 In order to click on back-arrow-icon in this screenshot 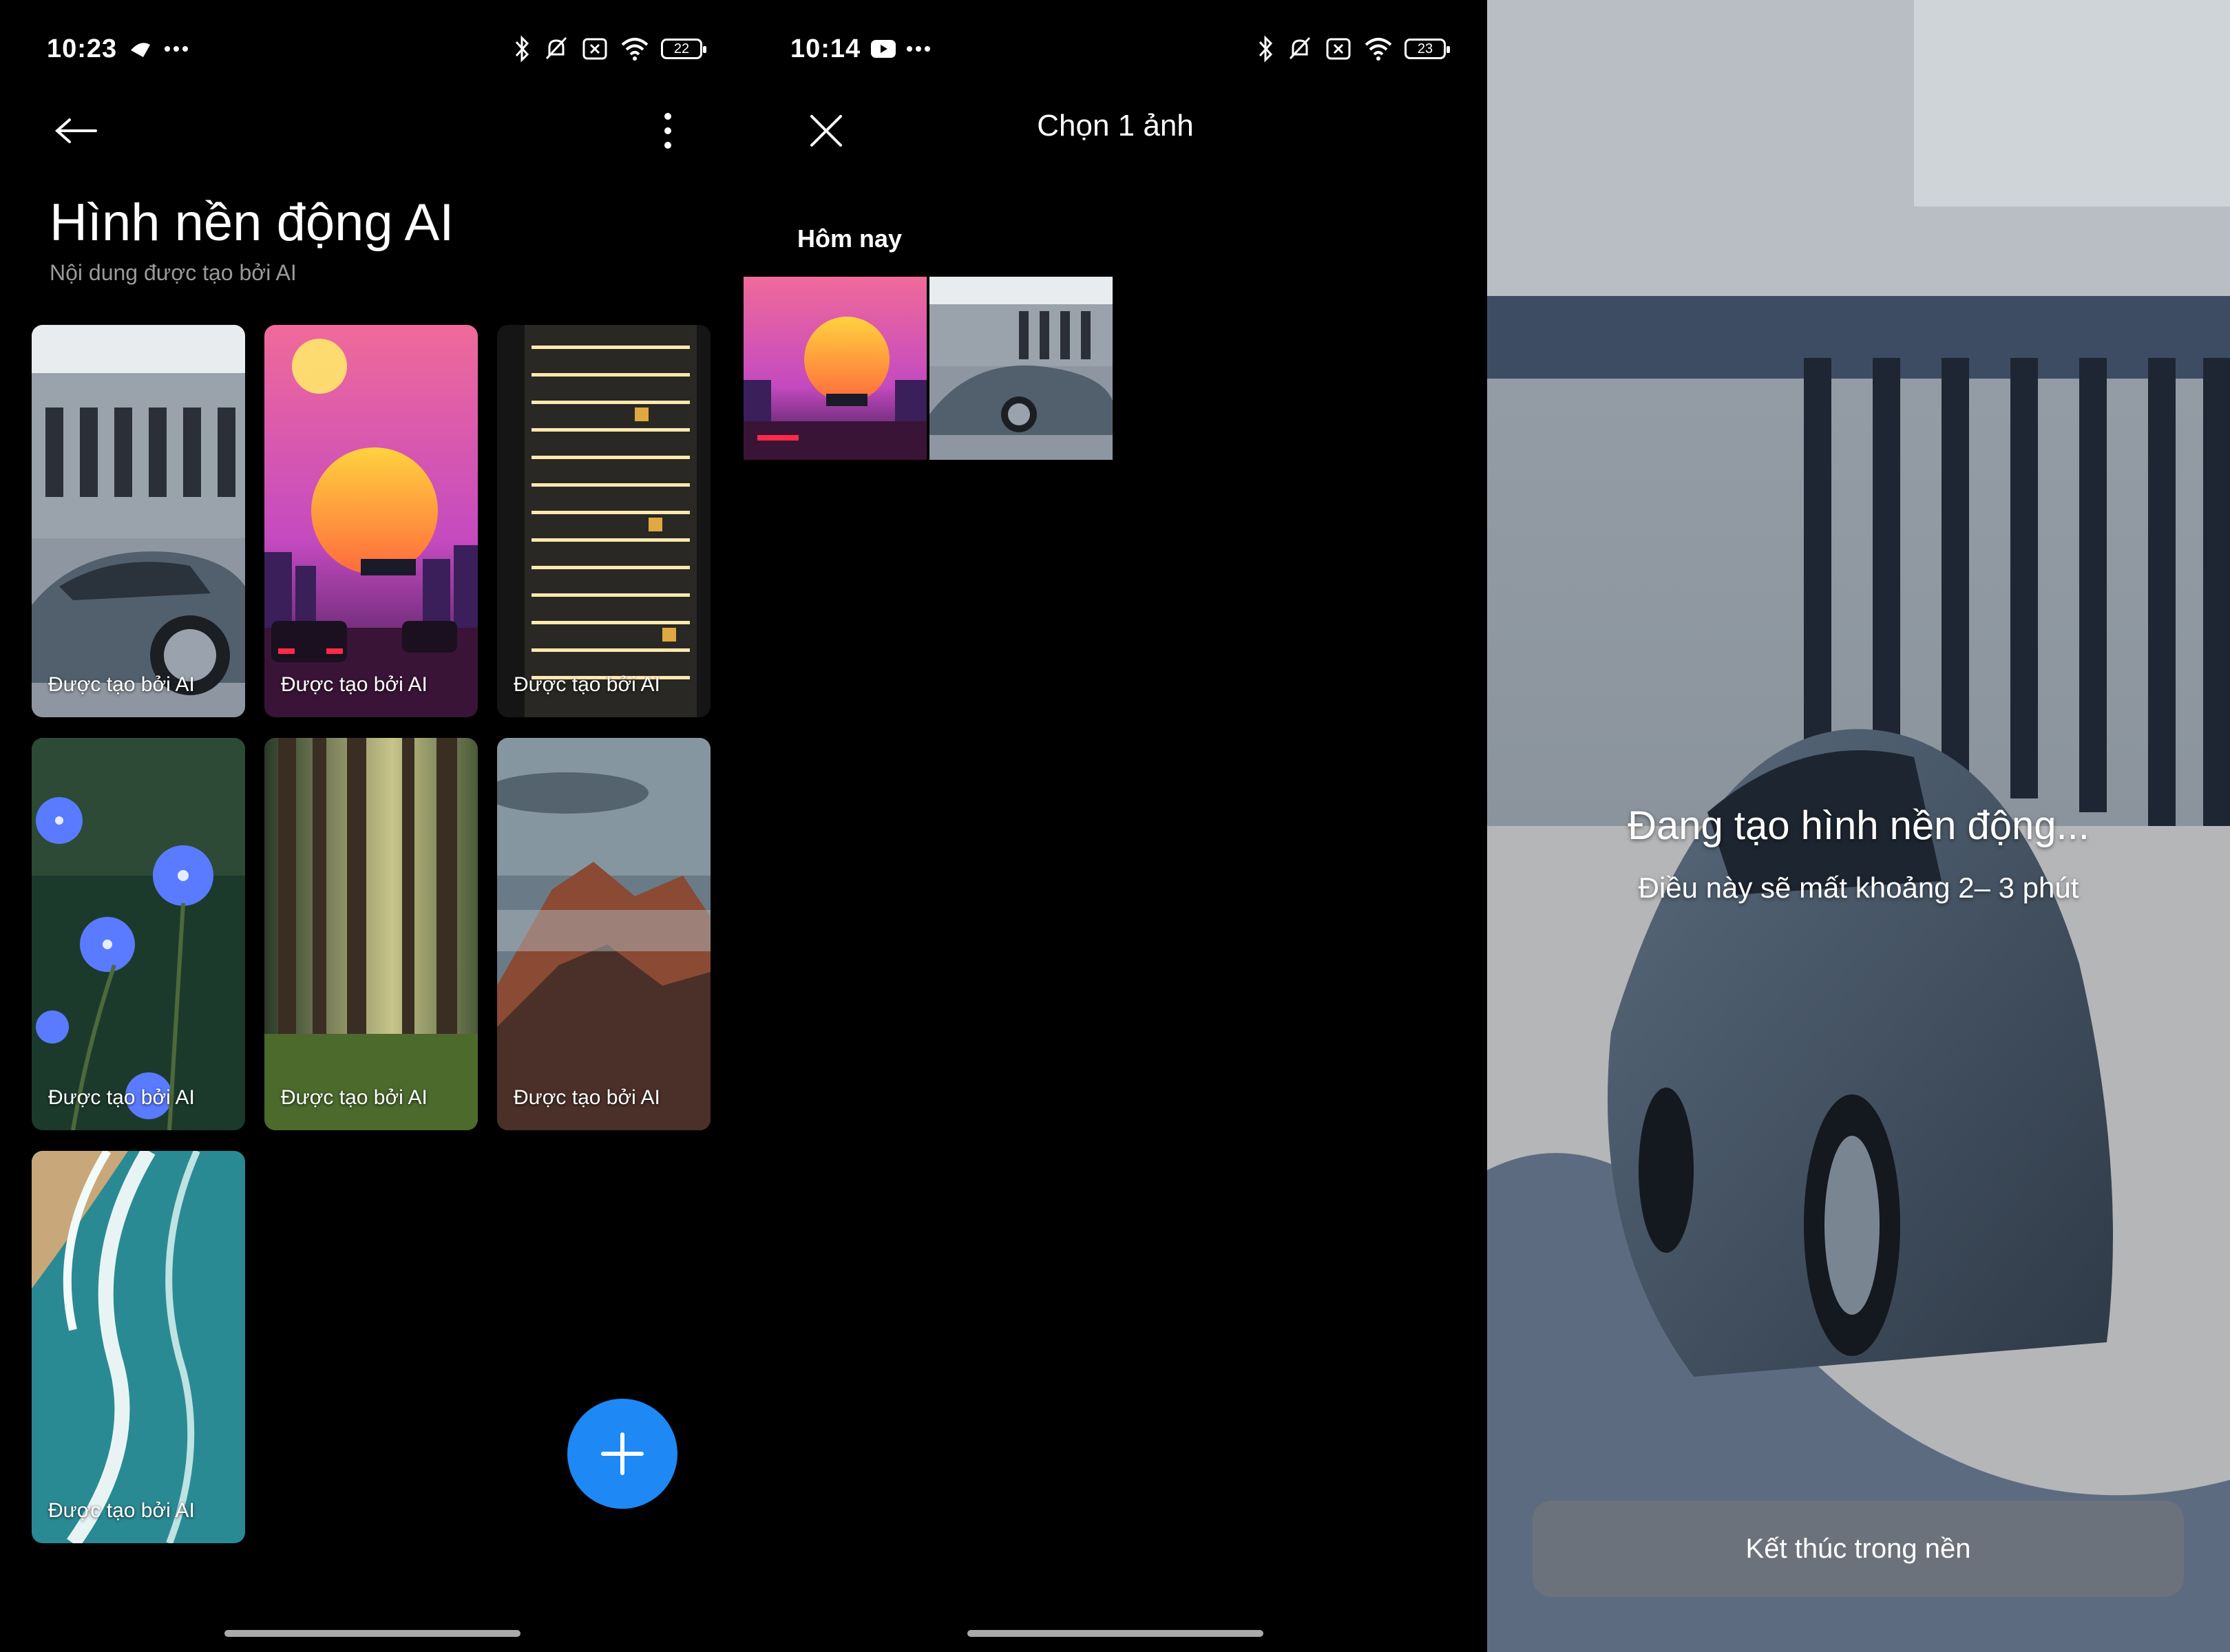, I will do `click(75, 130)`.